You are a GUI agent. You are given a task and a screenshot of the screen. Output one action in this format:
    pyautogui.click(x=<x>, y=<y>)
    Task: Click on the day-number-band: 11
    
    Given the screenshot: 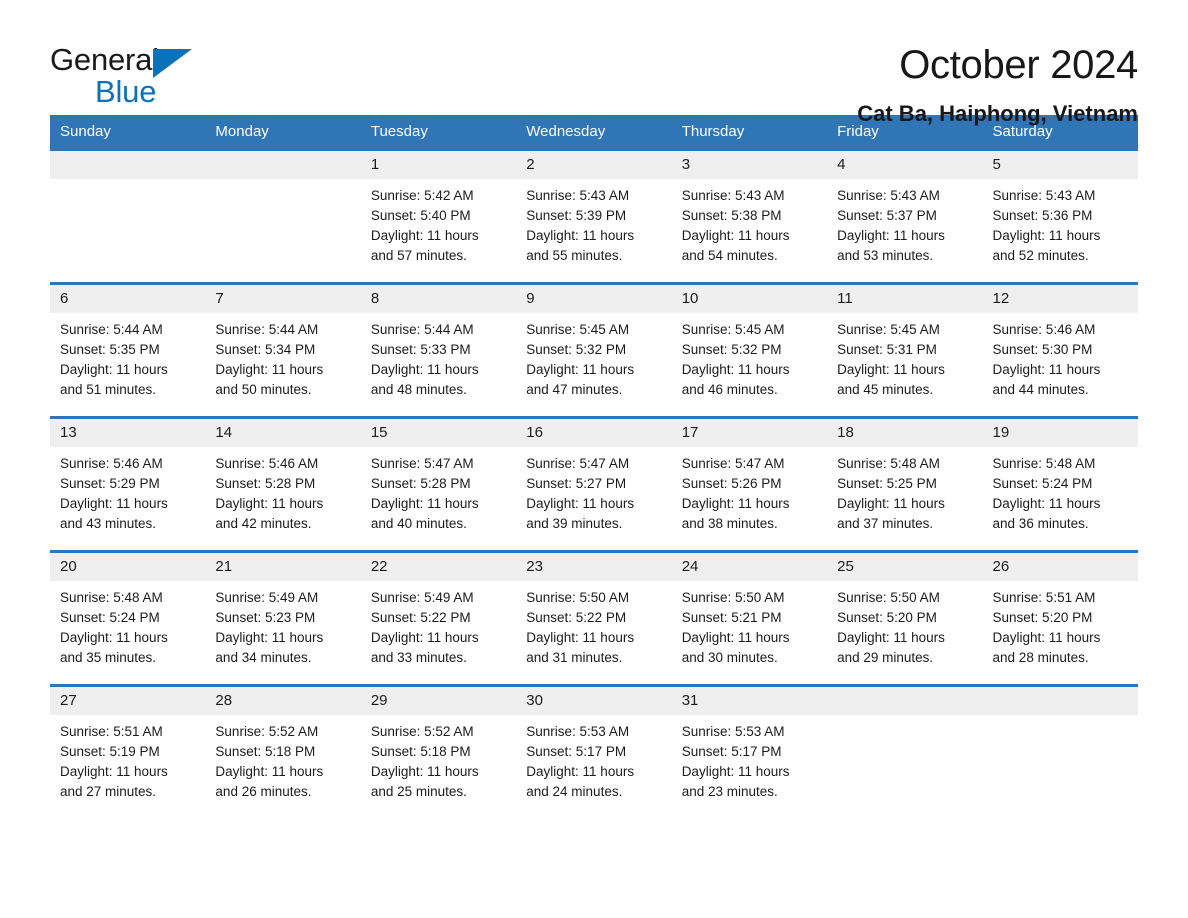 What is the action you would take?
    pyautogui.click(x=905, y=299)
    